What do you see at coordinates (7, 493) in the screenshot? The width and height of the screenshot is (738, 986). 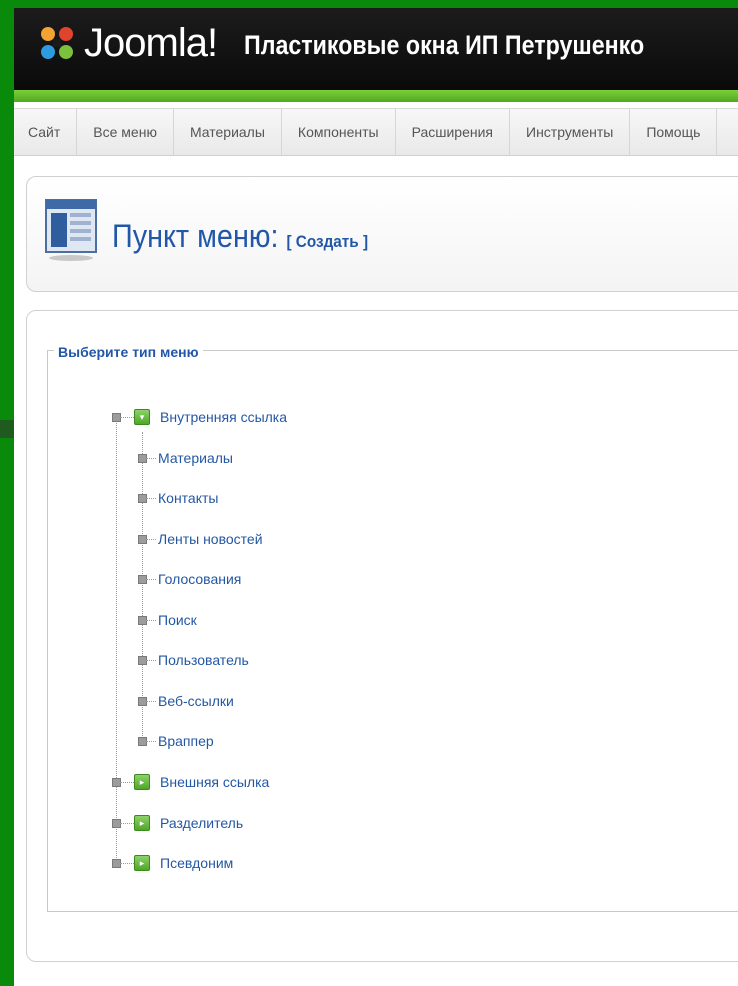 I see `left-green-strip` at bounding box center [7, 493].